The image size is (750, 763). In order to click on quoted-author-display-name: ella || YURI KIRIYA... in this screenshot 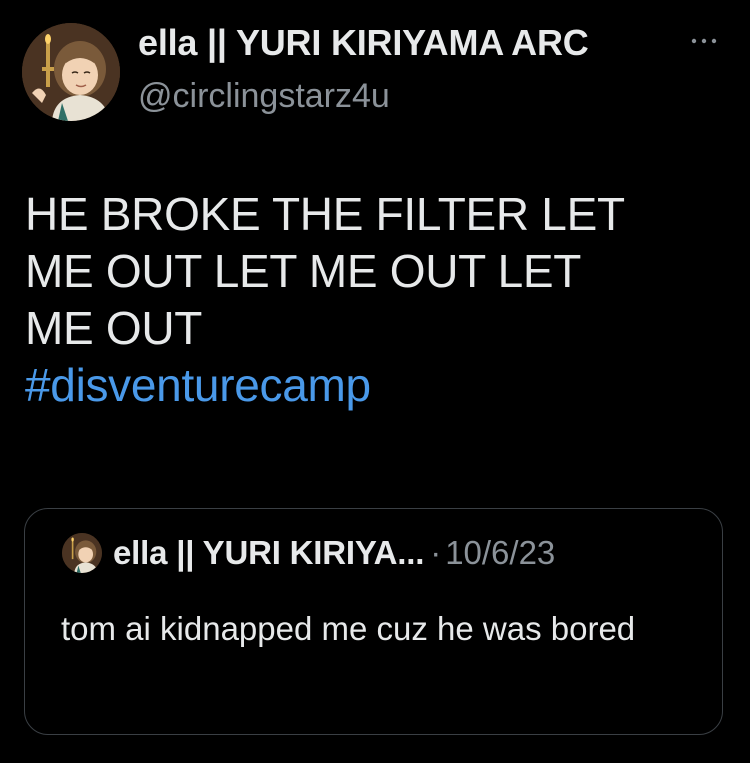, I will do `click(268, 552)`.